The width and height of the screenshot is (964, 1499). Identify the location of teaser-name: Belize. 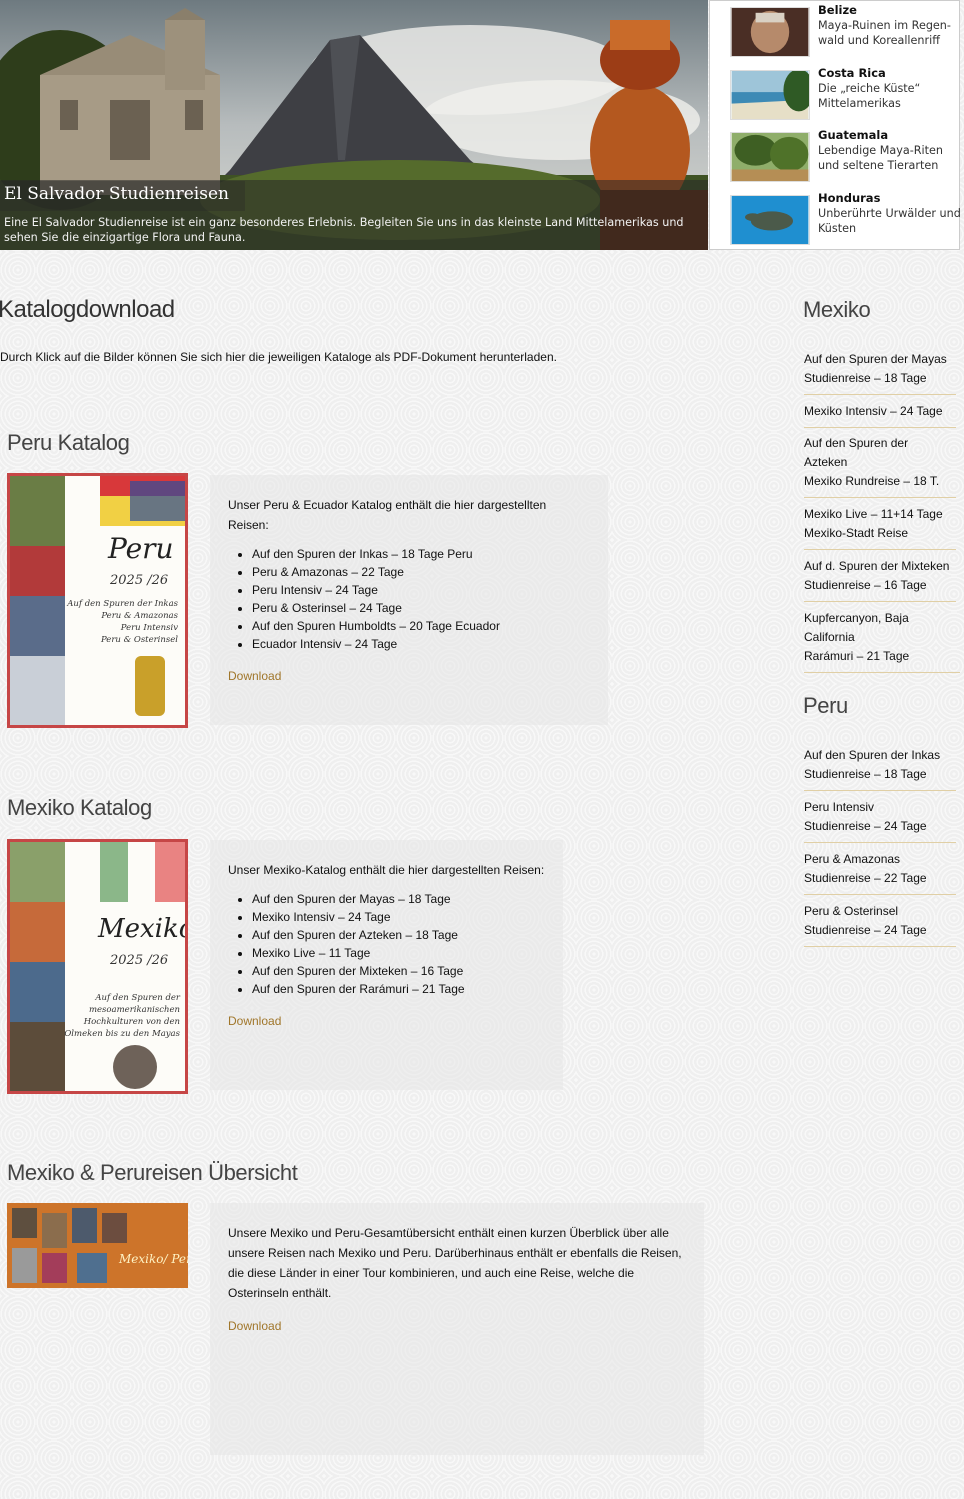
(837, 10).